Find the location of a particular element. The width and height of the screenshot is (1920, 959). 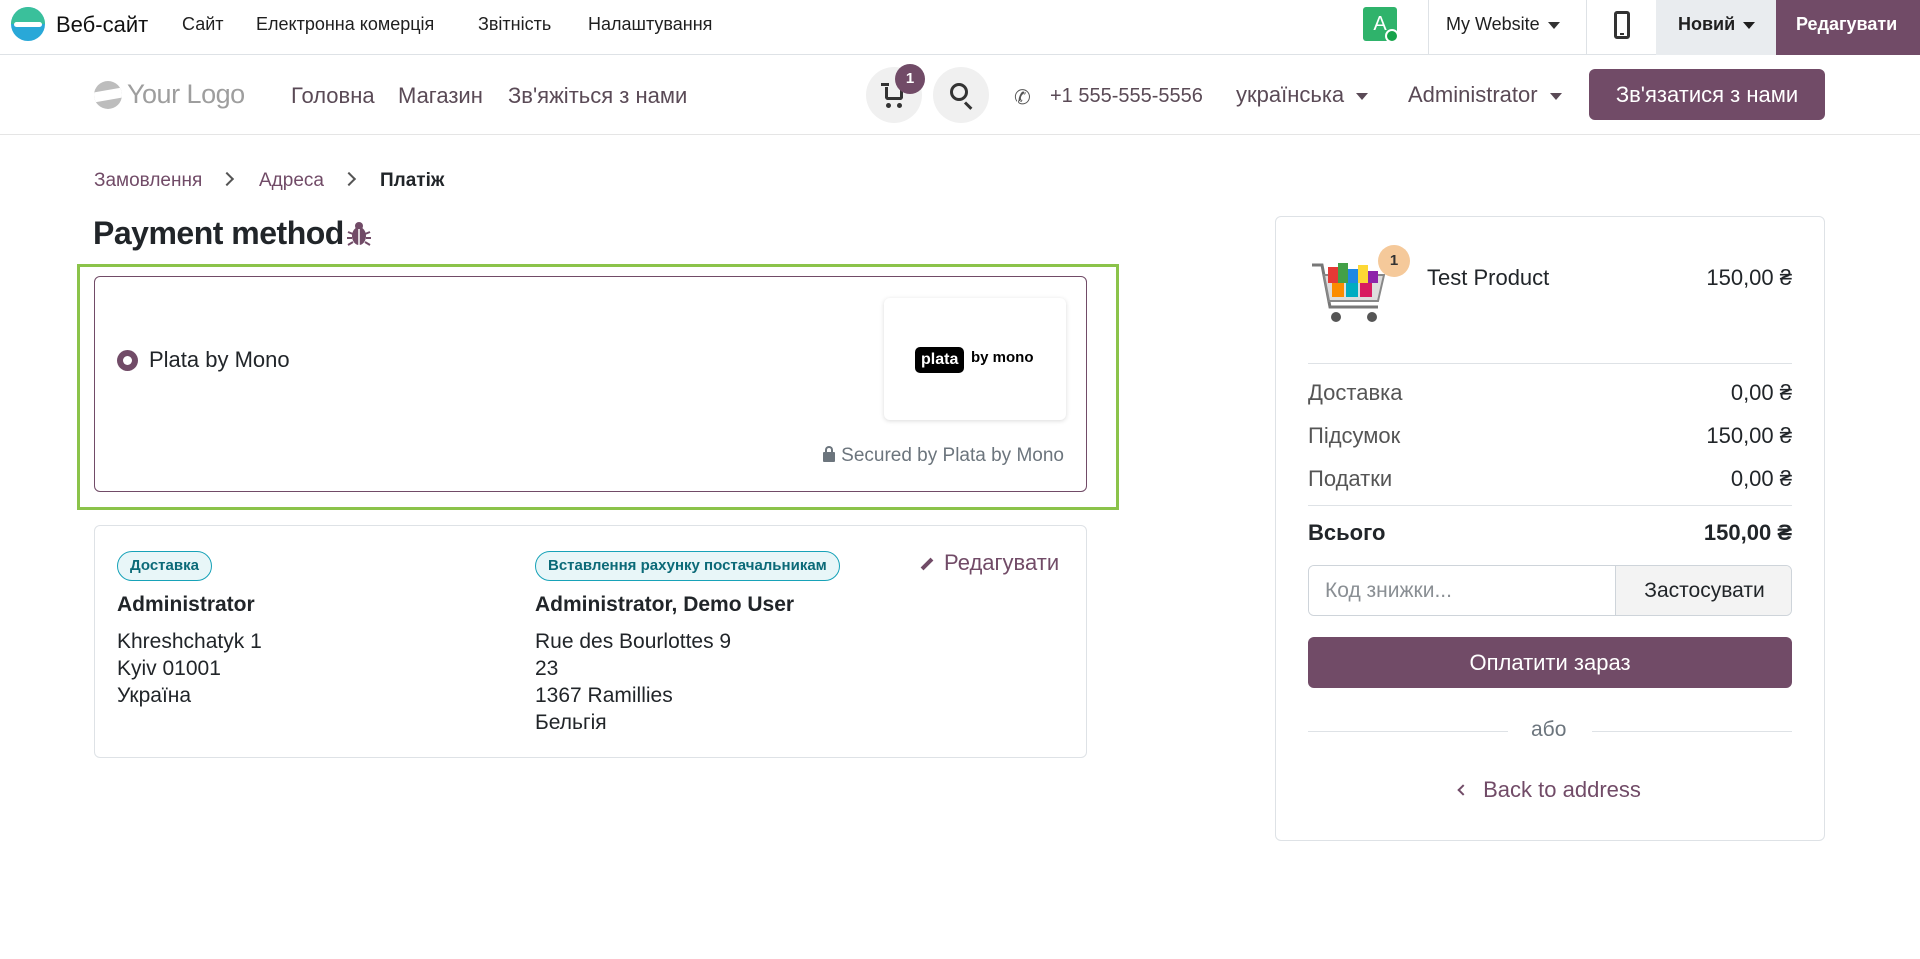

promo-code-group: Застосувати is located at coordinates (1550, 590).